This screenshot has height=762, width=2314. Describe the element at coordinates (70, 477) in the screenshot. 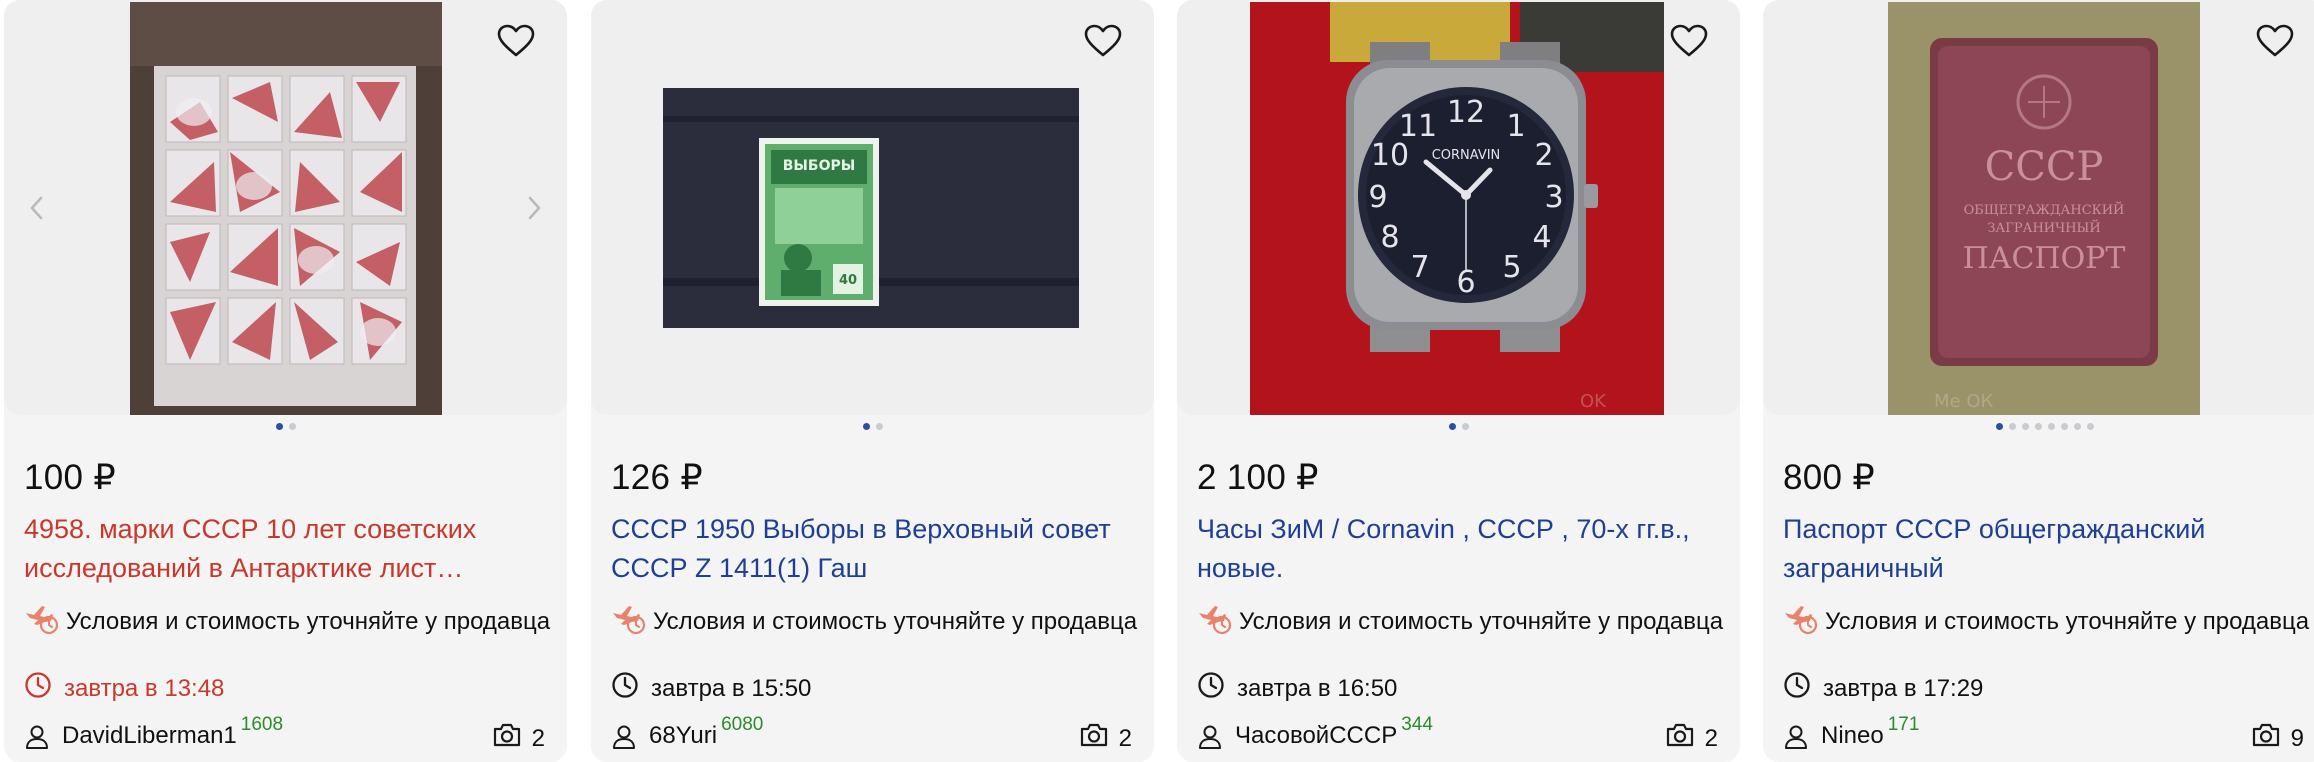

I see `product-price: 100 ₽` at that location.